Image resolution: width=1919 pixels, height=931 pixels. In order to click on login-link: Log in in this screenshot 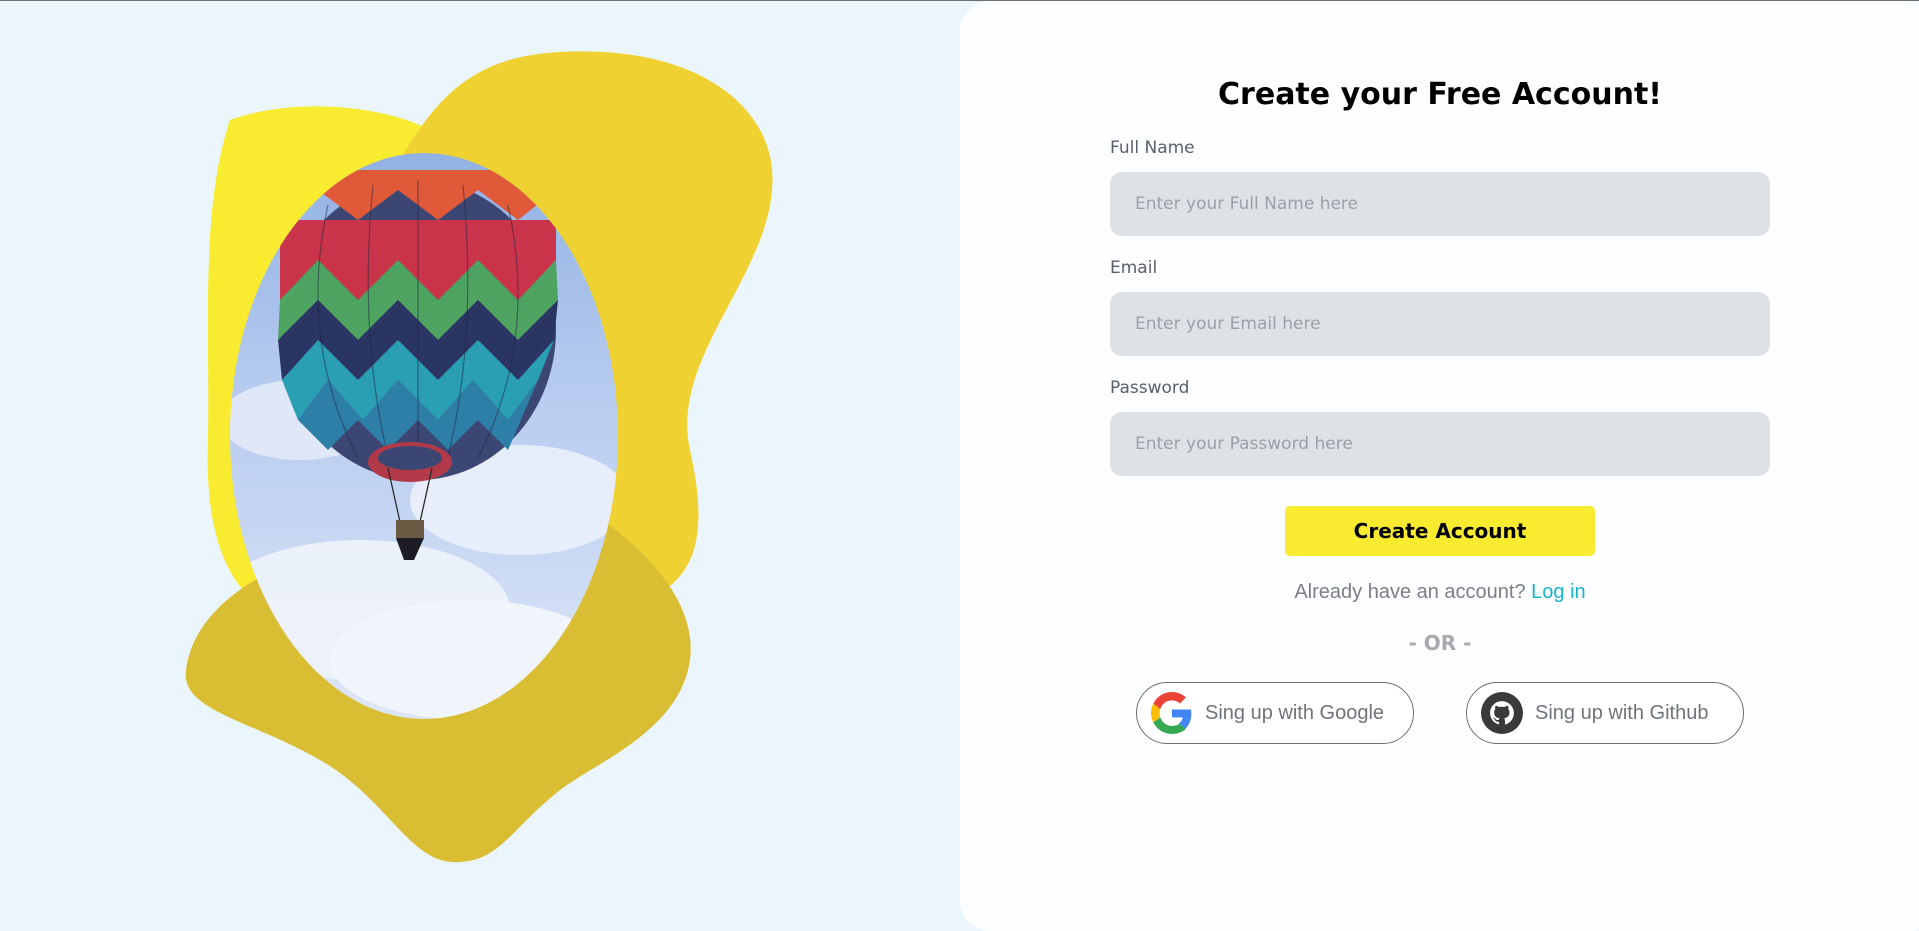, I will do `click(1558, 592)`.